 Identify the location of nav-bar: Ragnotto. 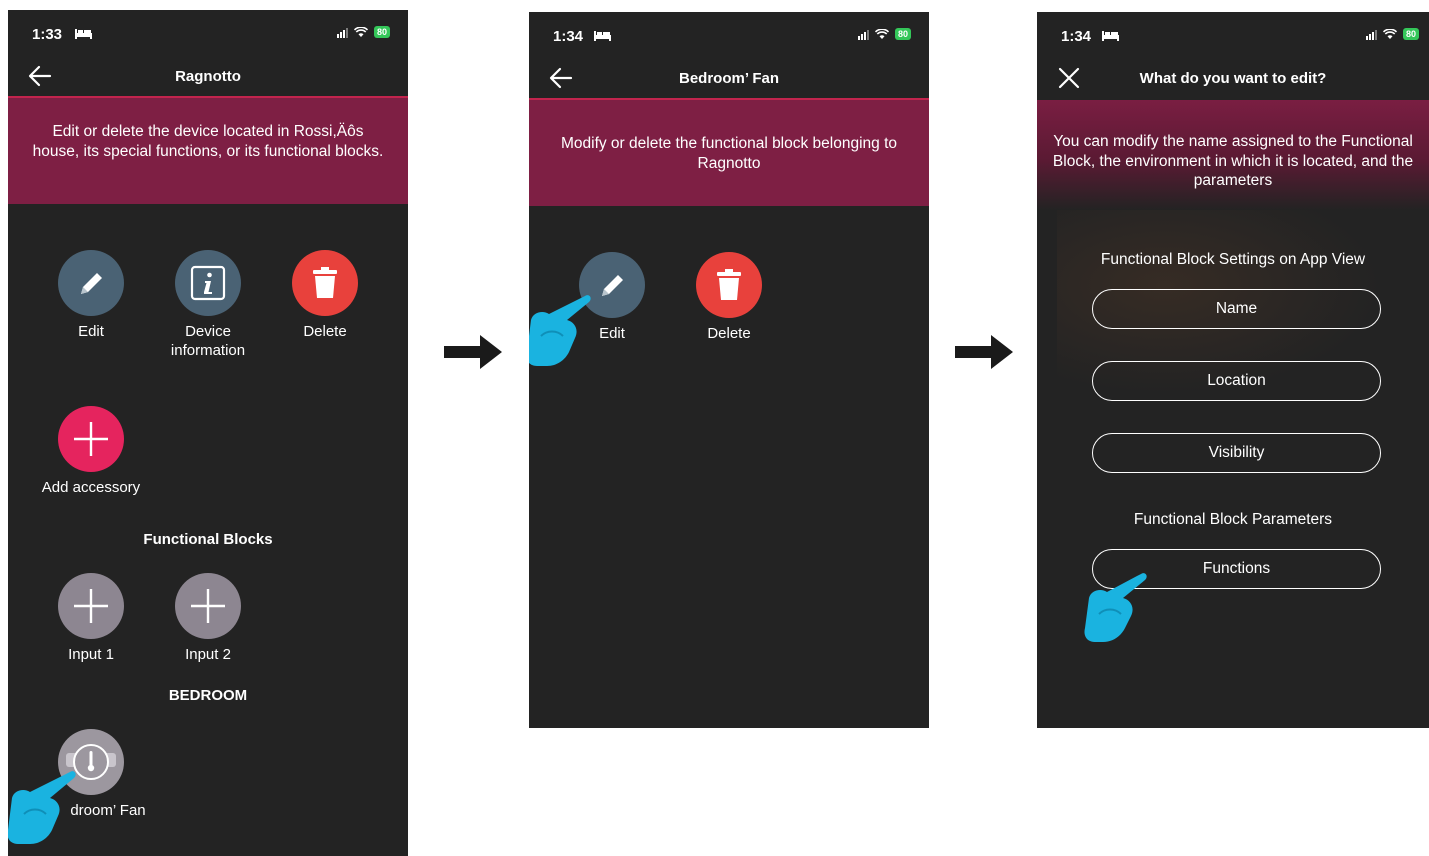
(208, 77).